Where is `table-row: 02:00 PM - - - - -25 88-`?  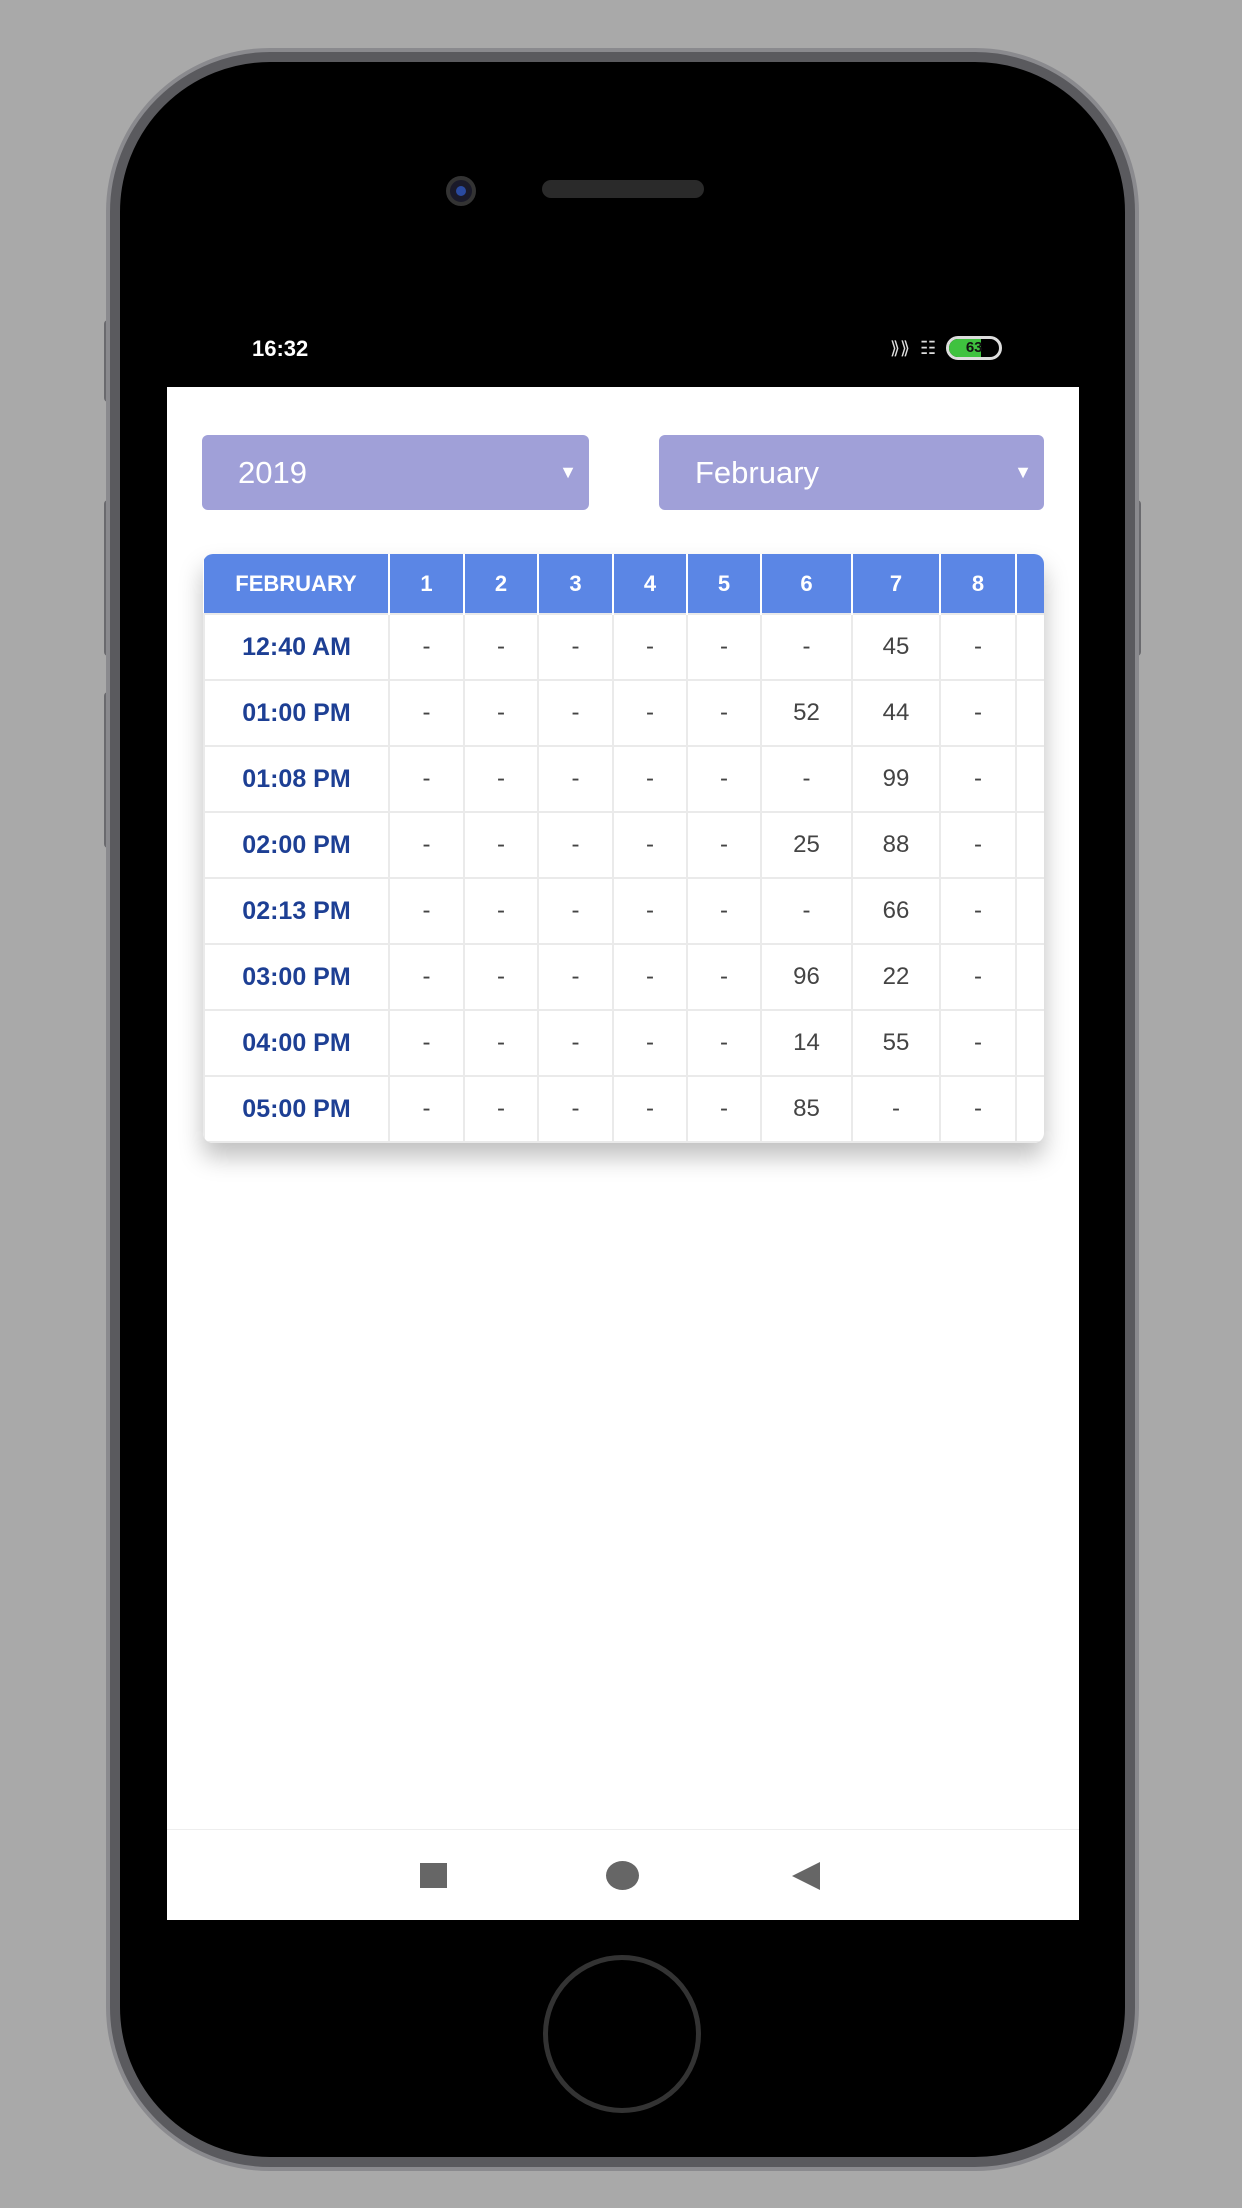 table-row: 02:00 PM - - - - -25 88- is located at coordinates (623, 845).